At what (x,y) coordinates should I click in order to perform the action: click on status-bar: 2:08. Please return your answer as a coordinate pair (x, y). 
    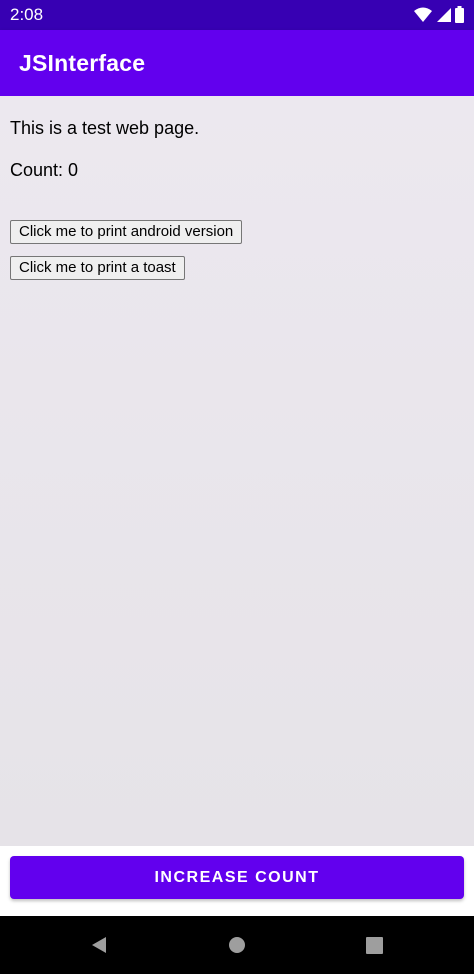
    Looking at the image, I should click on (237, 15).